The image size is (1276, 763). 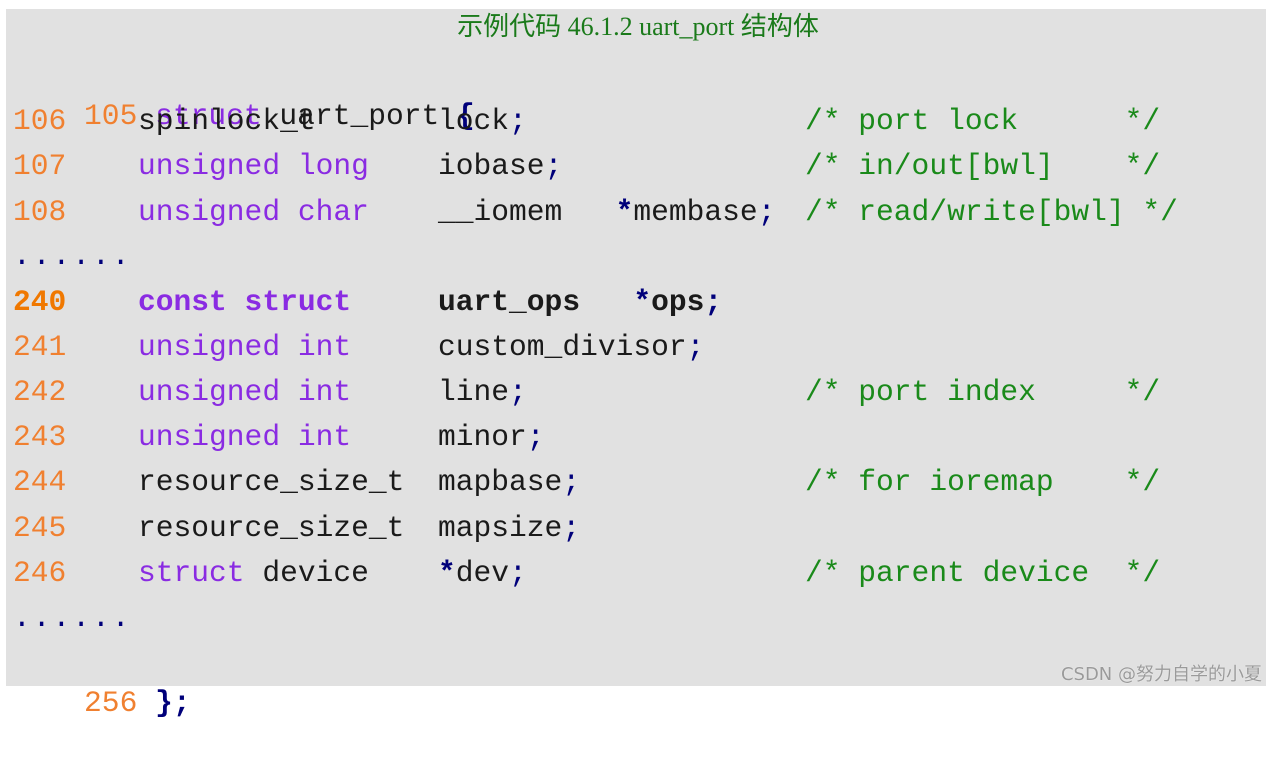 I want to click on member-type: unsigned char, so click(x=253, y=212).